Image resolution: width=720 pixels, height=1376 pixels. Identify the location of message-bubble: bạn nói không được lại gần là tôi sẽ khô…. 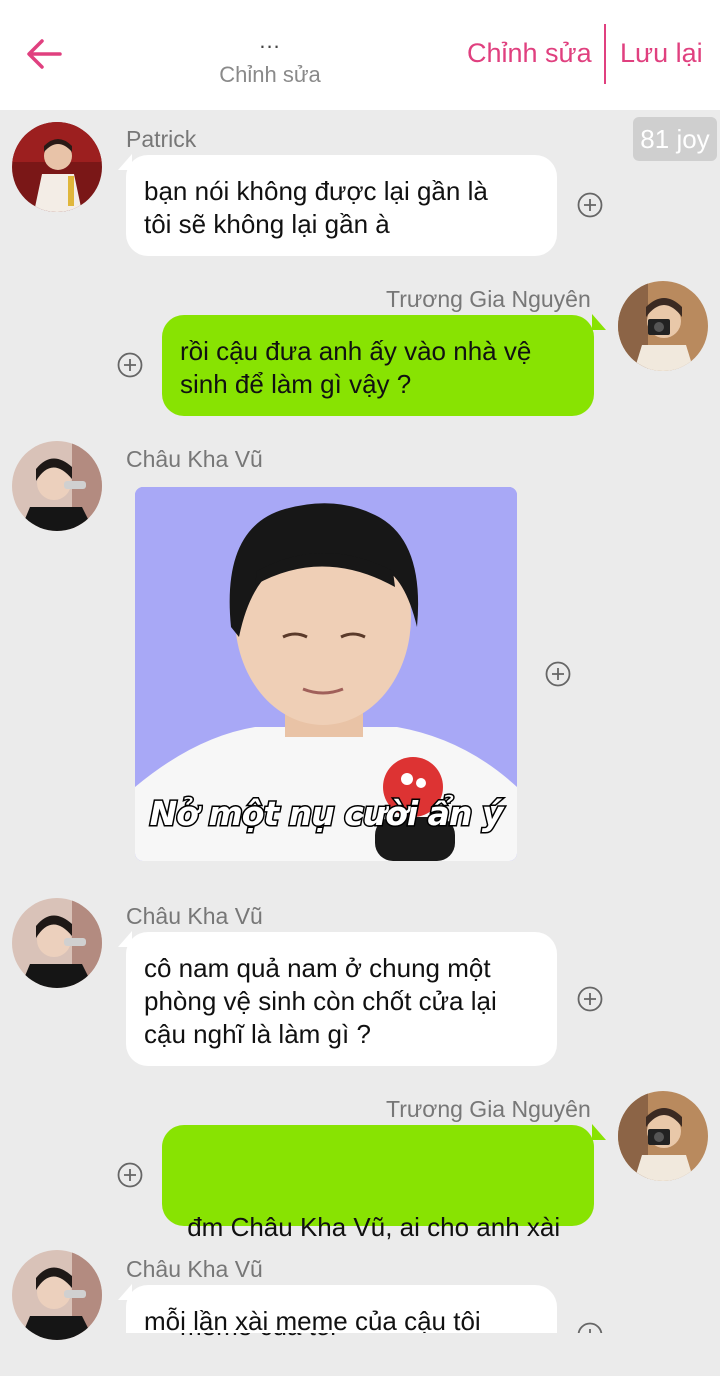
(341, 205).